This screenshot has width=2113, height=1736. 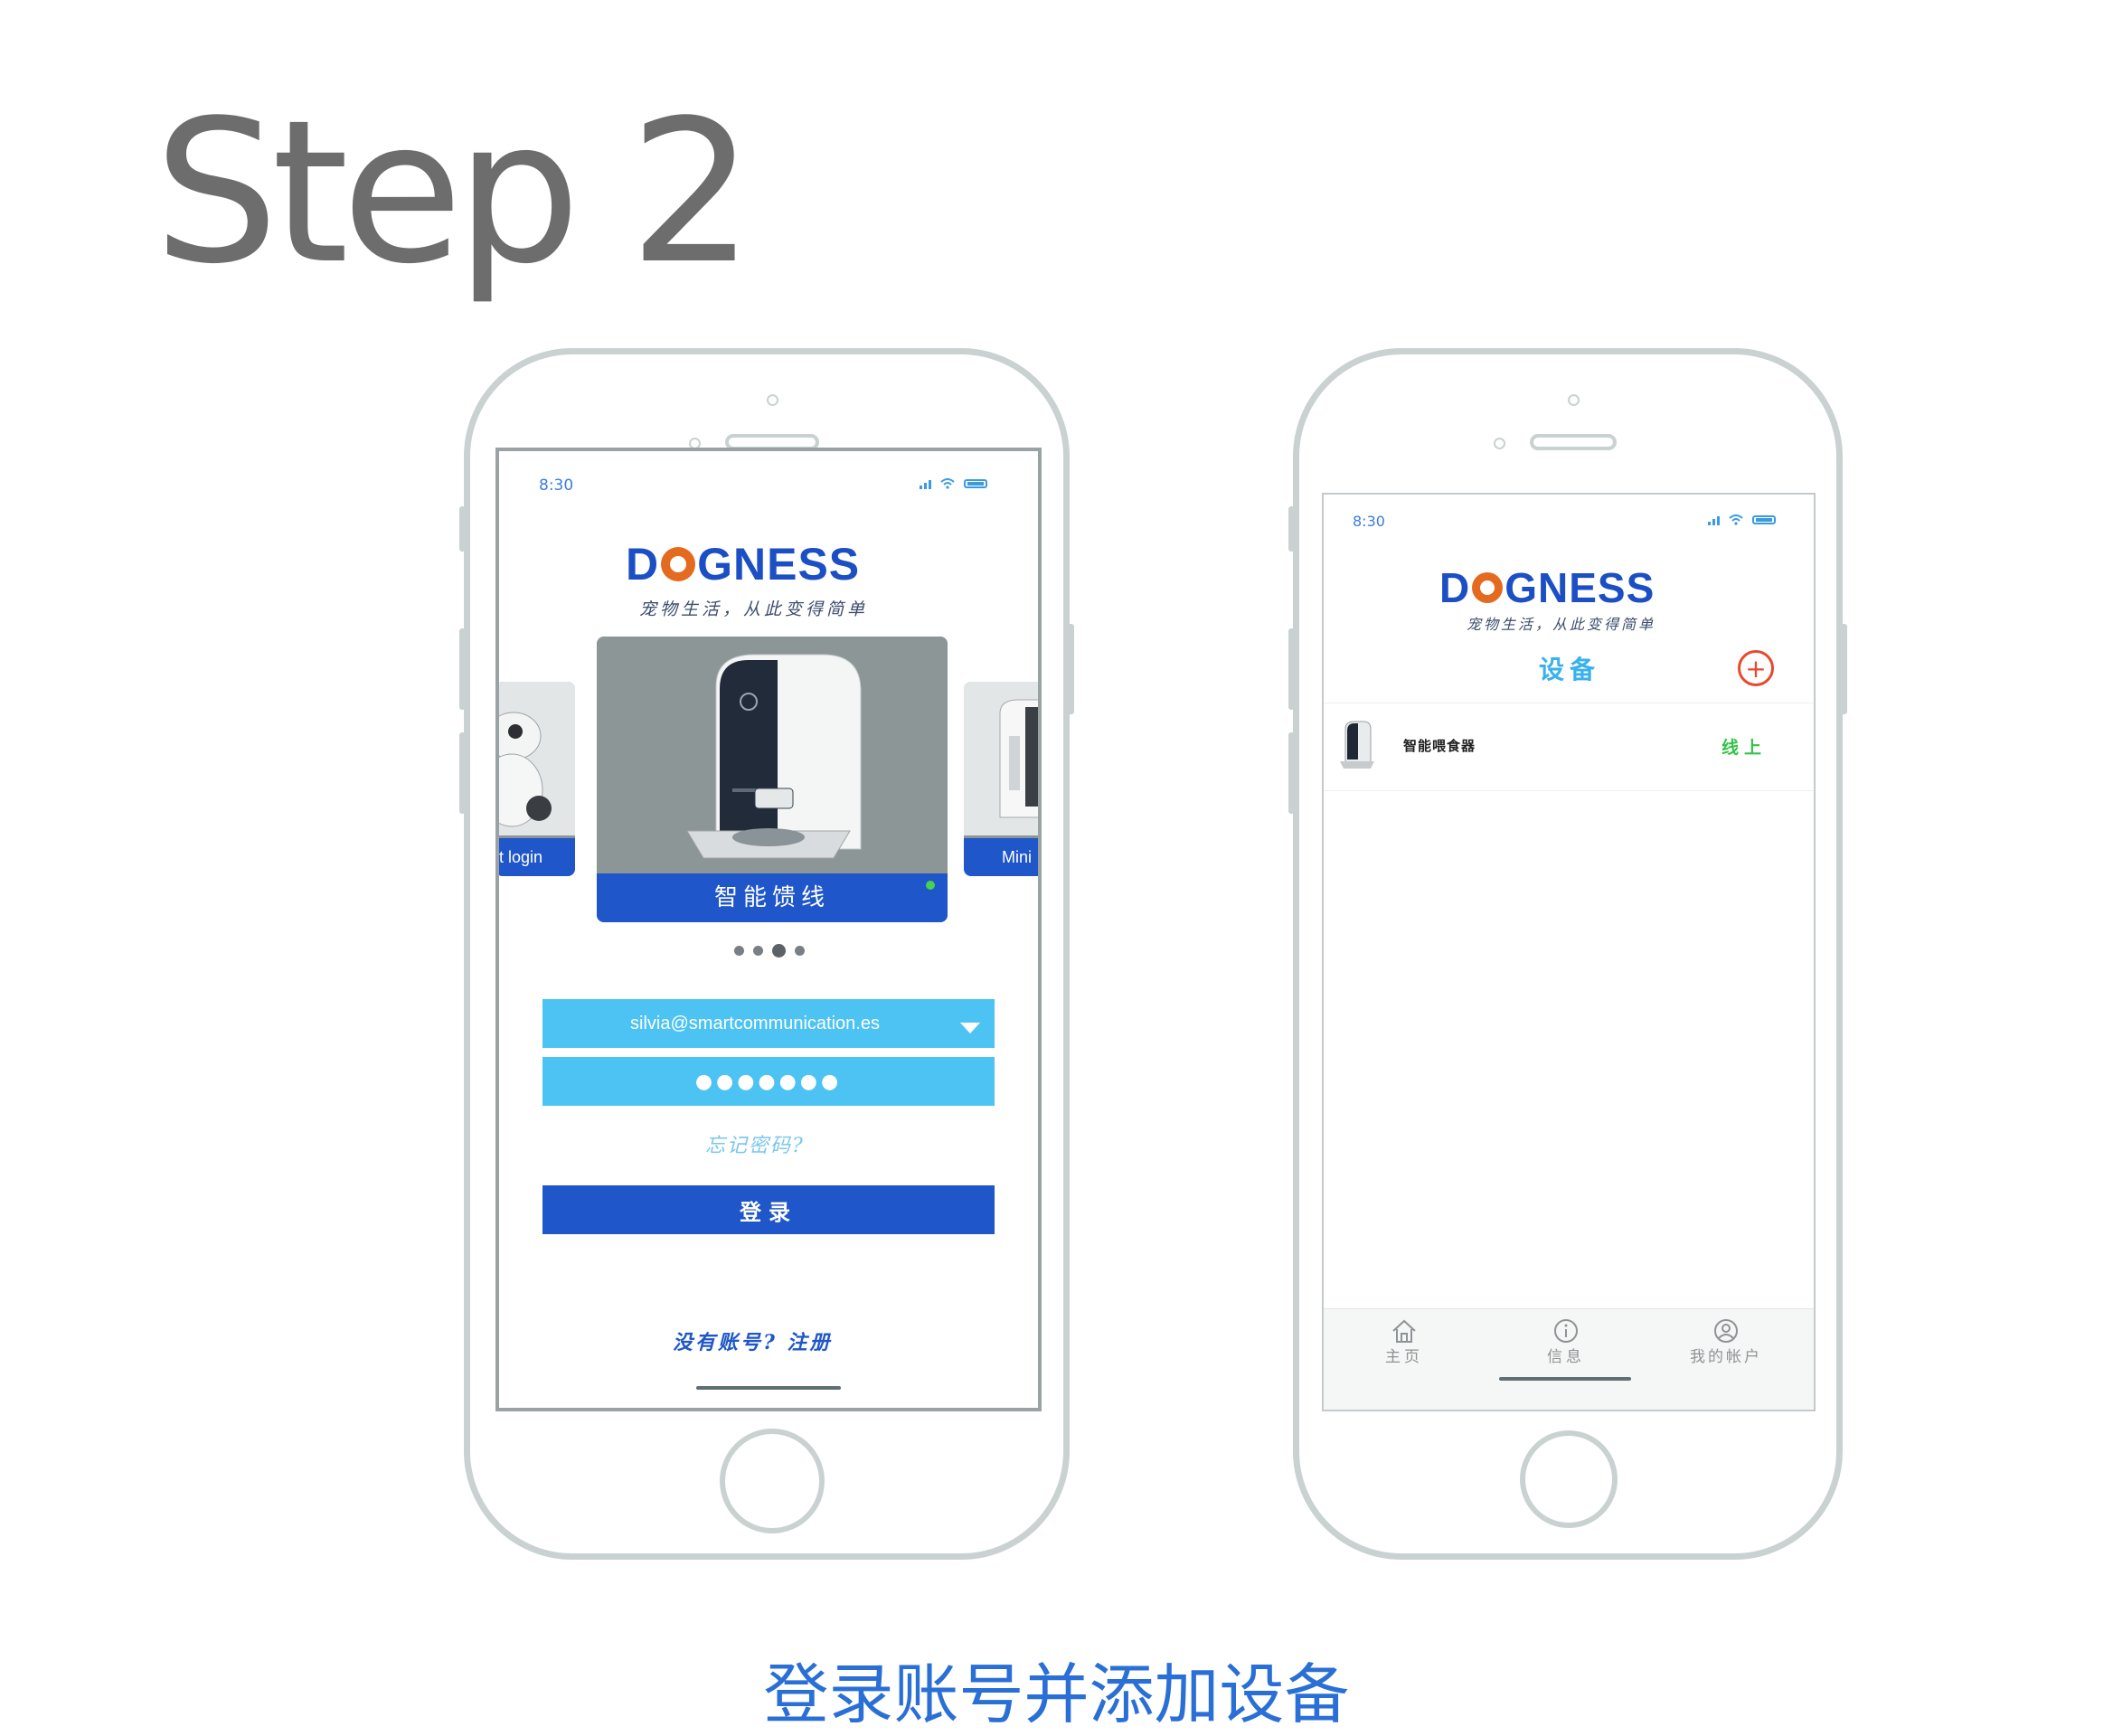 What do you see at coordinates (1404, 1357) in the screenshot?
I see `tab-label: 主页` at bounding box center [1404, 1357].